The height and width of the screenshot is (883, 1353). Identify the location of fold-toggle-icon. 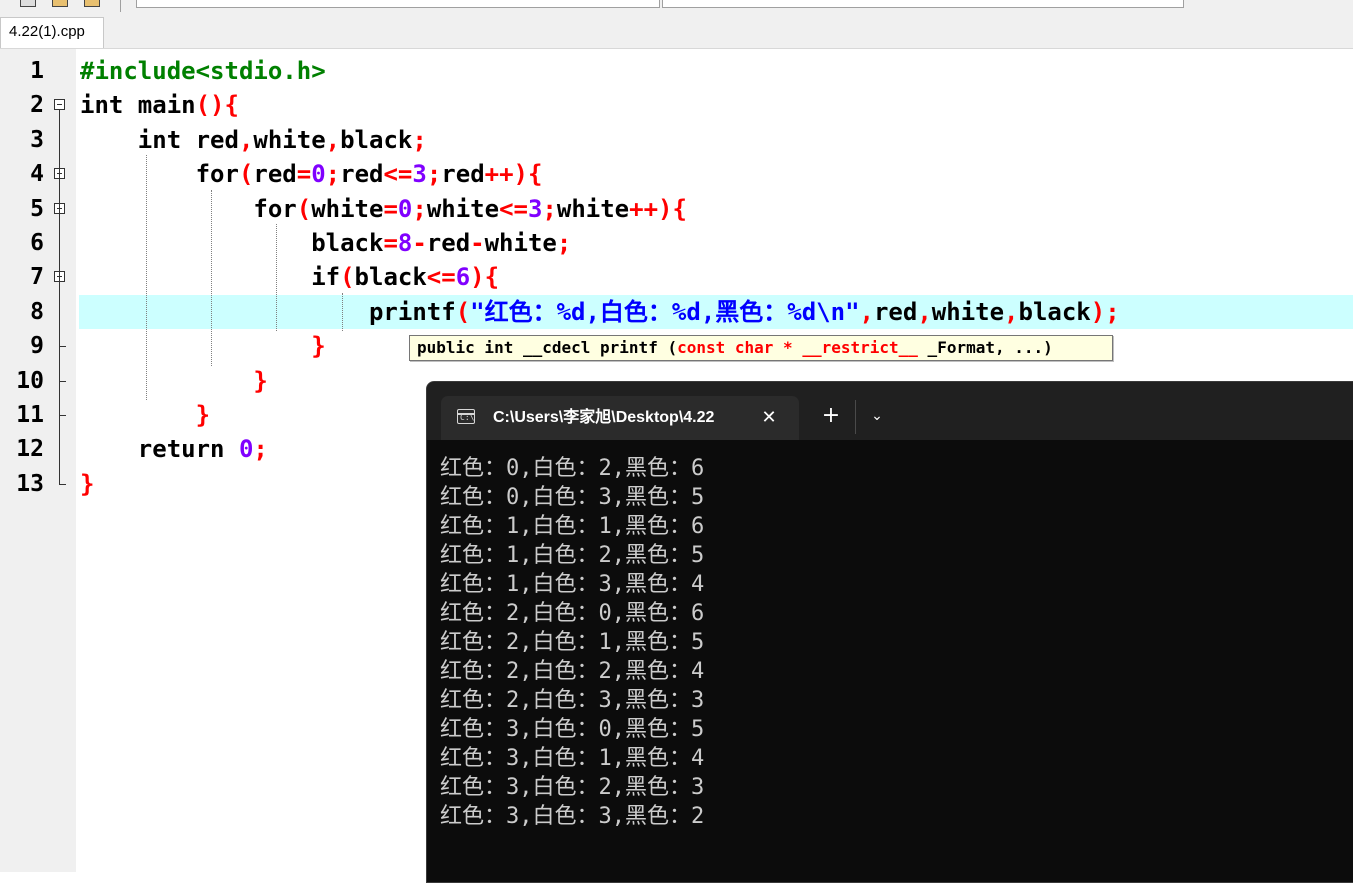
(59, 105).